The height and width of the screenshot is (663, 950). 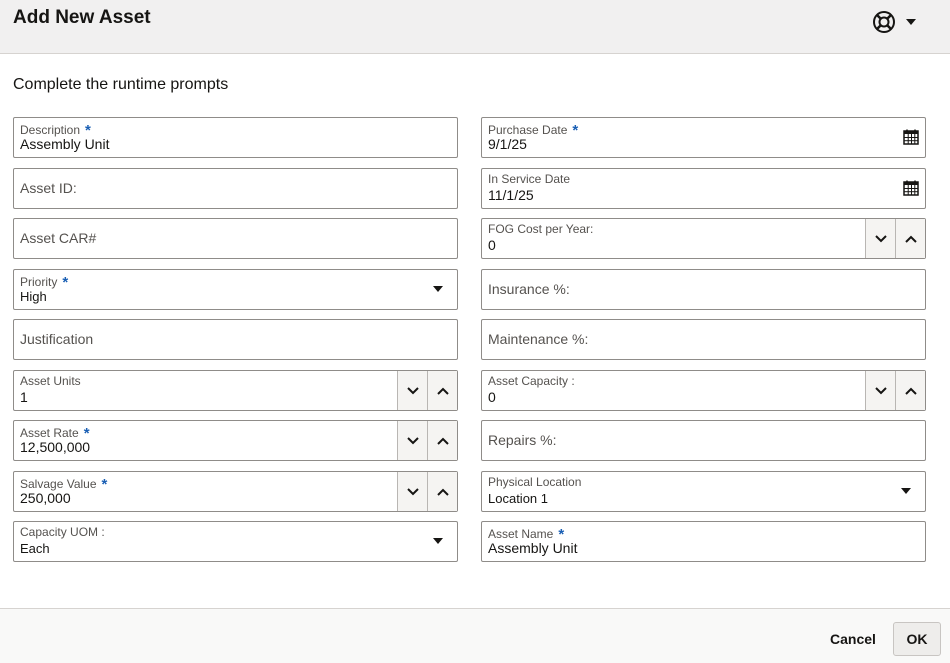 What do you see at coordinates (492, 245) in the screenshot?
I see `fog-cost-value: 0` at bounding box center [492, 245].